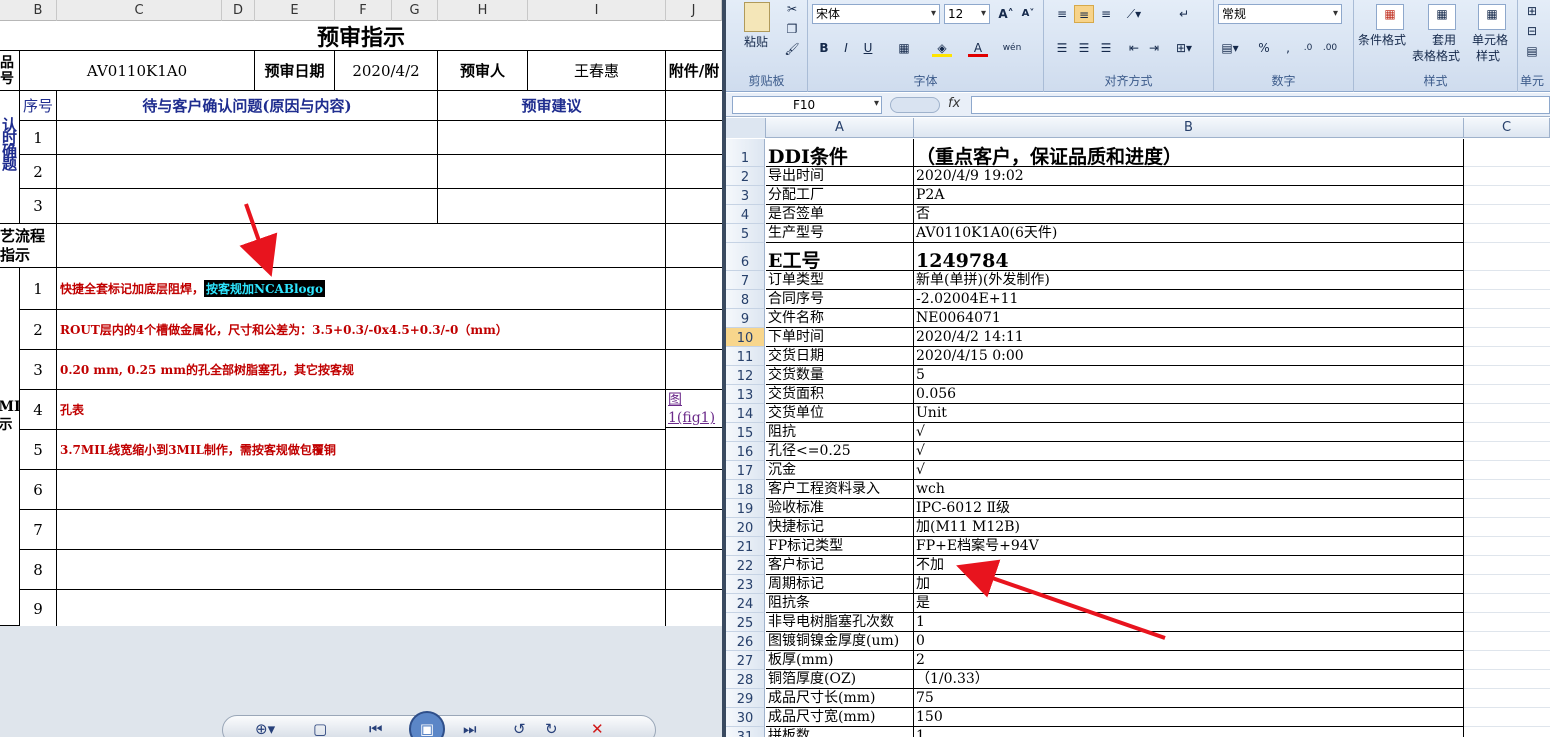 The image size is (1550, 737). What do you see at coordinates (386, 71) in the screenshot?
I see `review-date: 2020/4/2` at bounding box center [386, 71].